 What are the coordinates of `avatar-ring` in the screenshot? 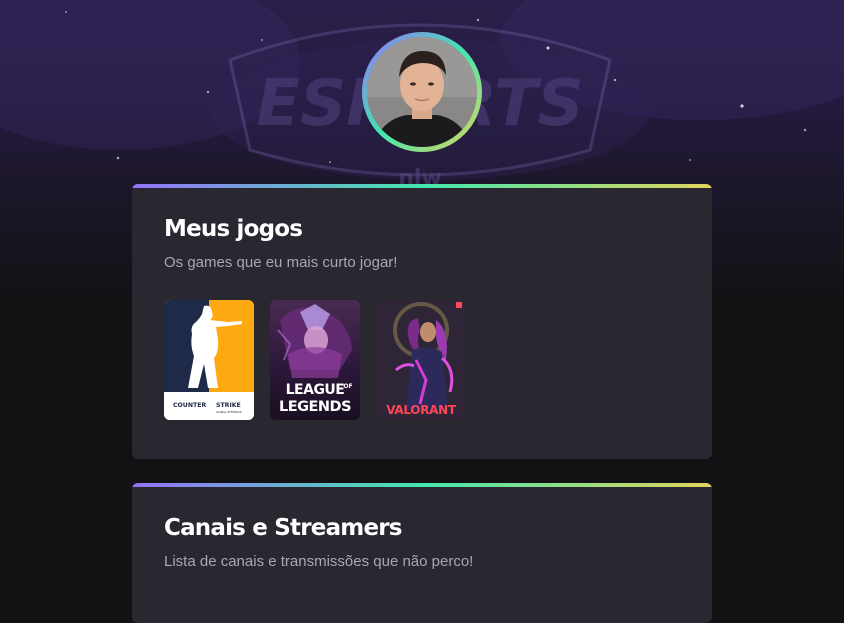 It's located at (422, 92).